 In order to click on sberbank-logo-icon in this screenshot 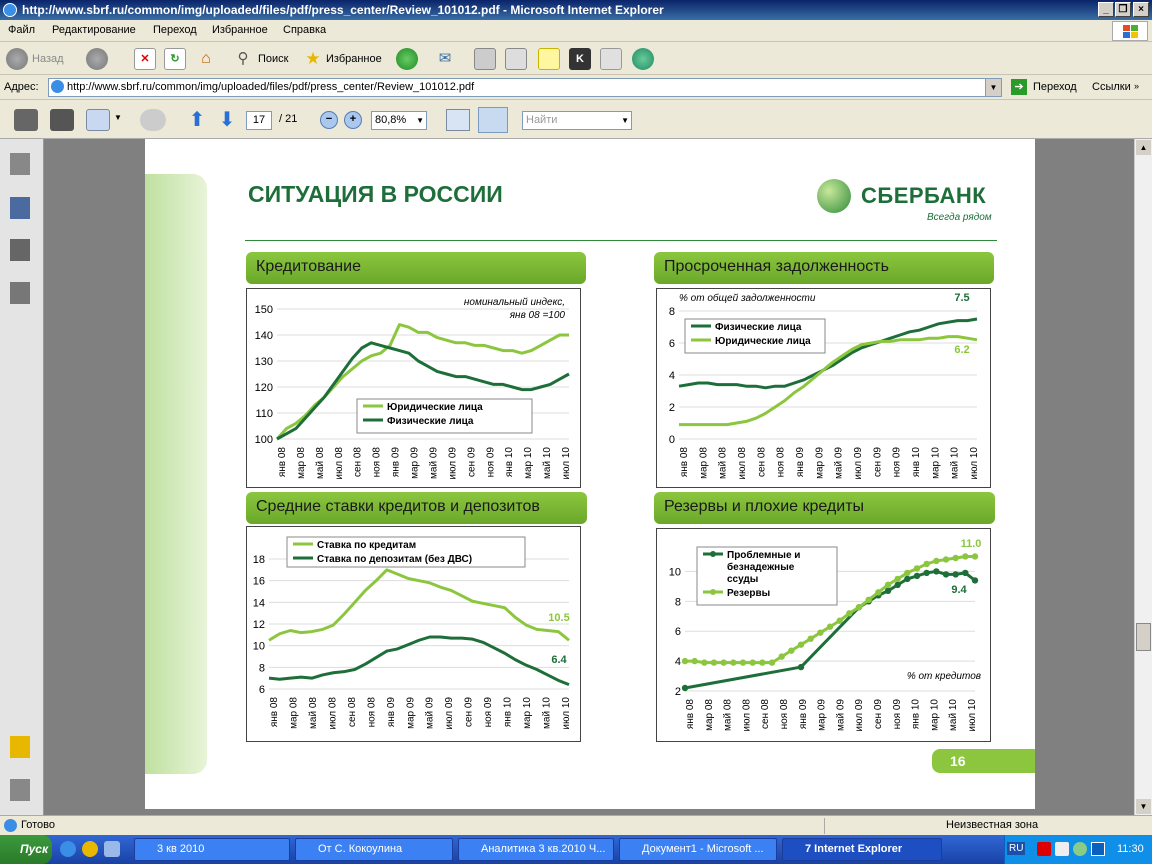, I will do `click(834, 196)`.